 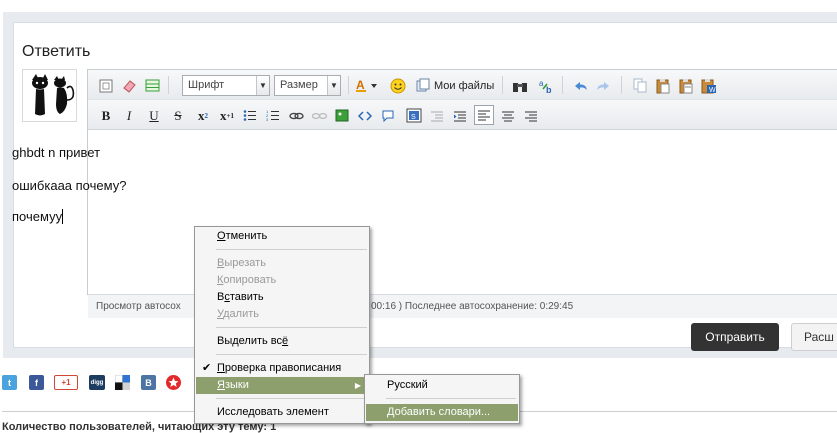 I want to click on paste-text-icon, so click(x=686, y=85).